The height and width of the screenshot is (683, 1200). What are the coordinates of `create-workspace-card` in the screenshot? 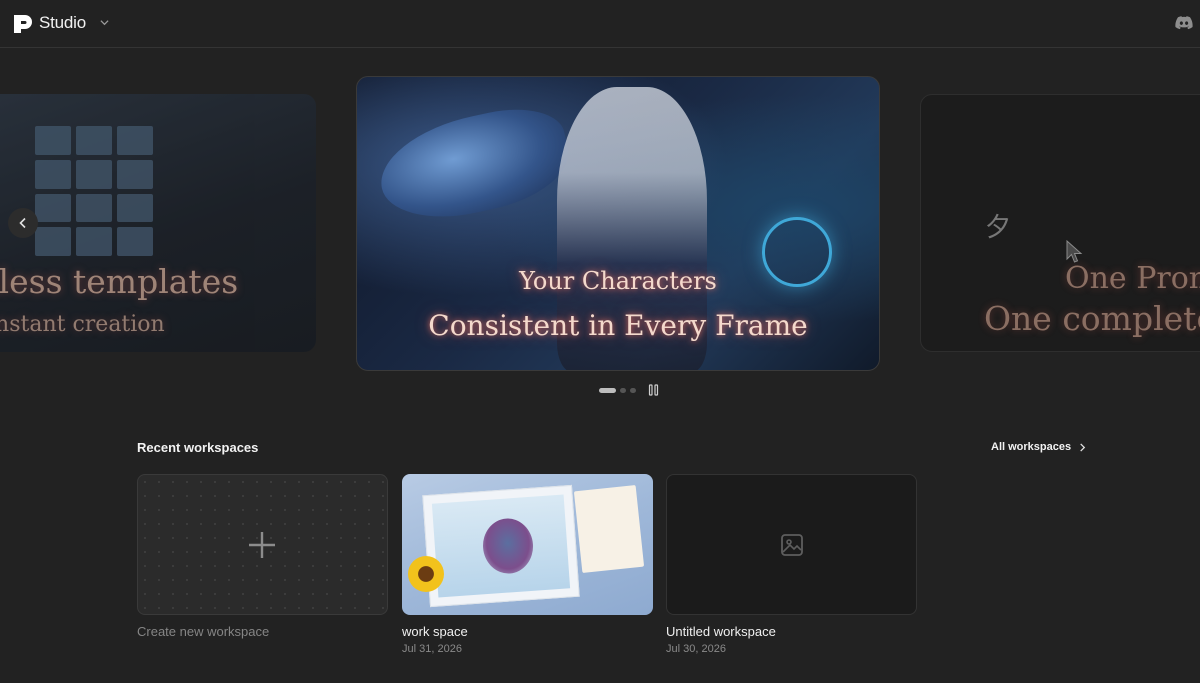 It's located at (262, 544).